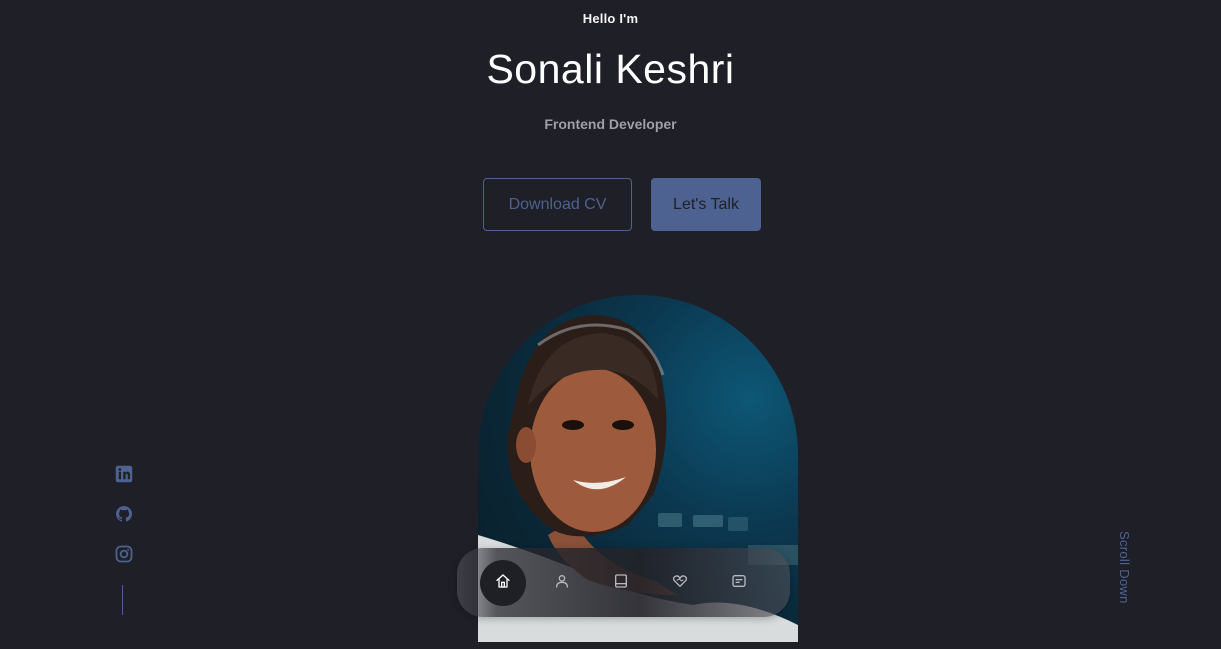 The image size is (1221, 649). I want to click on instagram-icon, so click(124, 554).